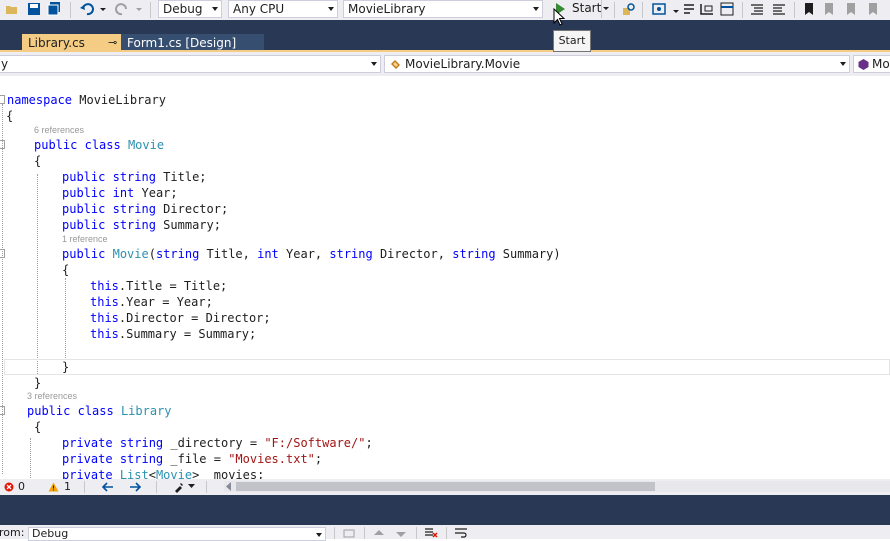  Describe the element at coordinates (379, 533) in the screenshot. I see `previous-message-icon` at that location.